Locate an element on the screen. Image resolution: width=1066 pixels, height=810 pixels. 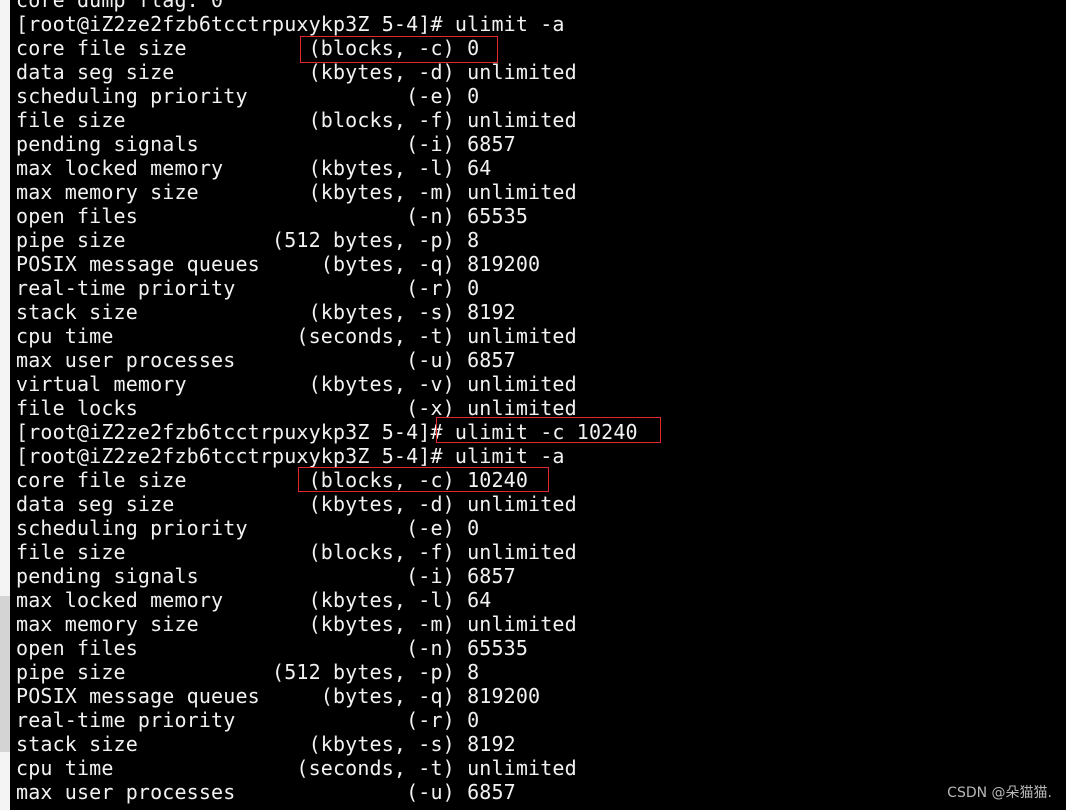
highlight-core-size-before is located at coordinates (399, 49).